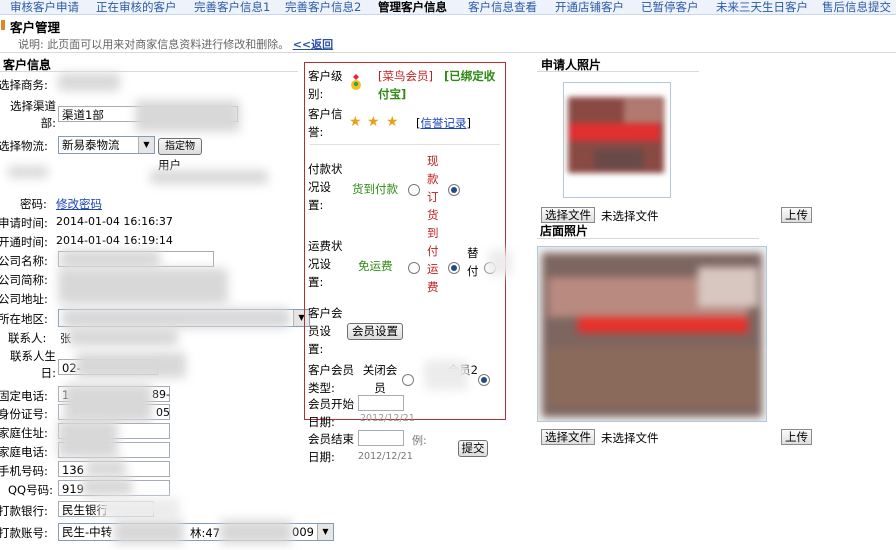 The height and width of the screenshot is (550, 896). I want to click on submit-button: 提交, so click(473, 448).